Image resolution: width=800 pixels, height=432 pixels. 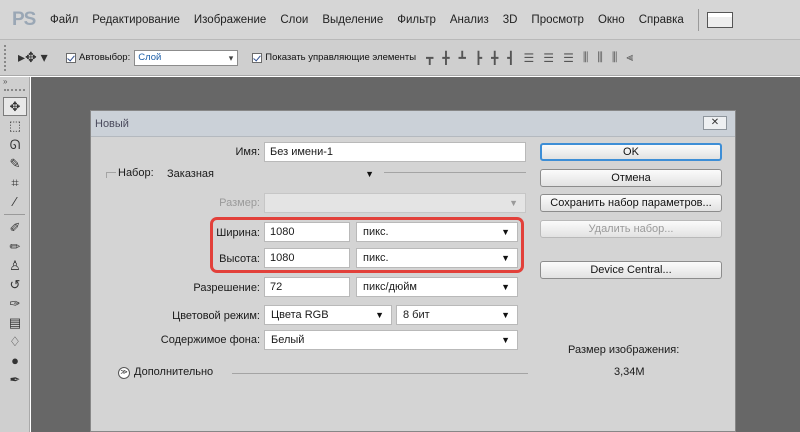 What do you see at coordinates (216, 316) in the screenshot?
I see `color-mode-label: Цветовой режим:` at bounding box center [216, 316].